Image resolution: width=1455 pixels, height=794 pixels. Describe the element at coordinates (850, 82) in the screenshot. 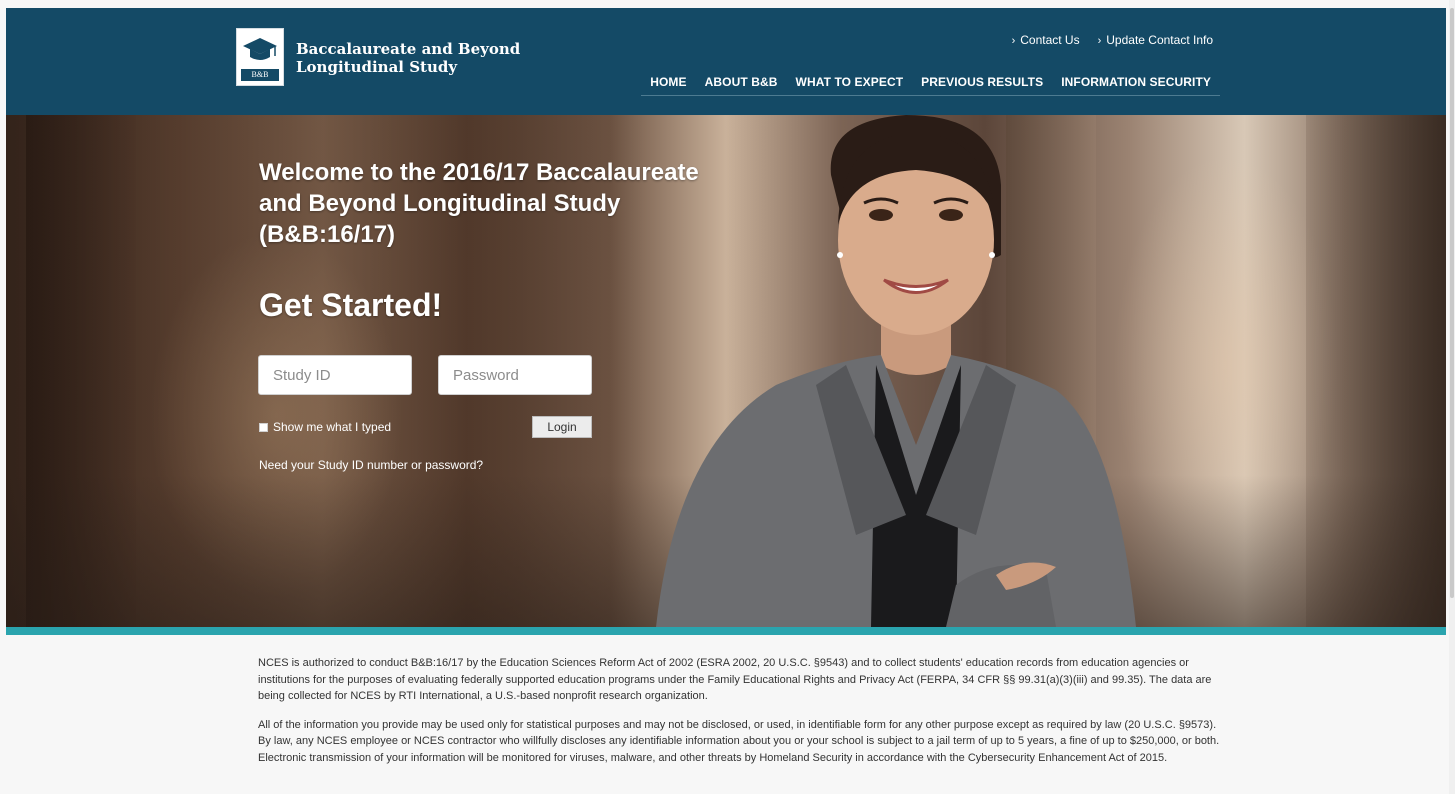

I see `nav-what-to-expect: WHAT TO EXPECT` at that location.